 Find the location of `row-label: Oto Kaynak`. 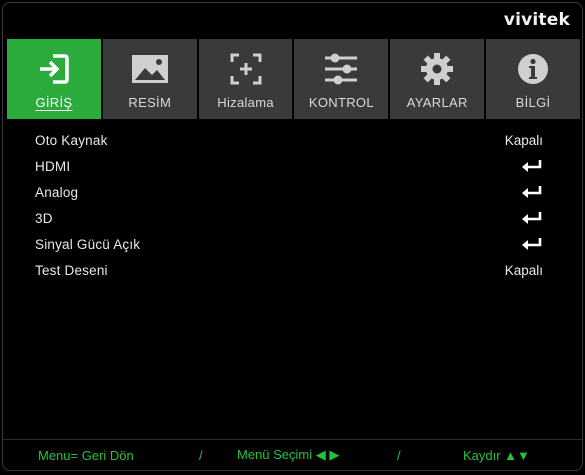

row-label: Oto Kaynak is located at coordinates (71, 140).